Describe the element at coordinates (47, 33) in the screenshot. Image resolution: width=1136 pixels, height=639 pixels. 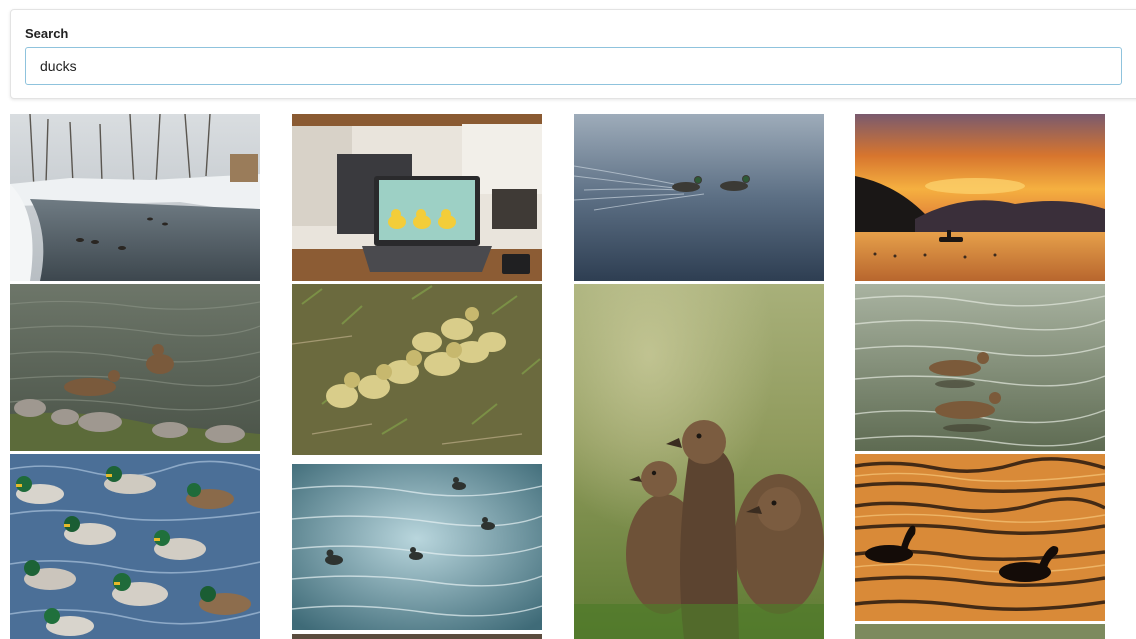
I see `search-label: Search` at that location.